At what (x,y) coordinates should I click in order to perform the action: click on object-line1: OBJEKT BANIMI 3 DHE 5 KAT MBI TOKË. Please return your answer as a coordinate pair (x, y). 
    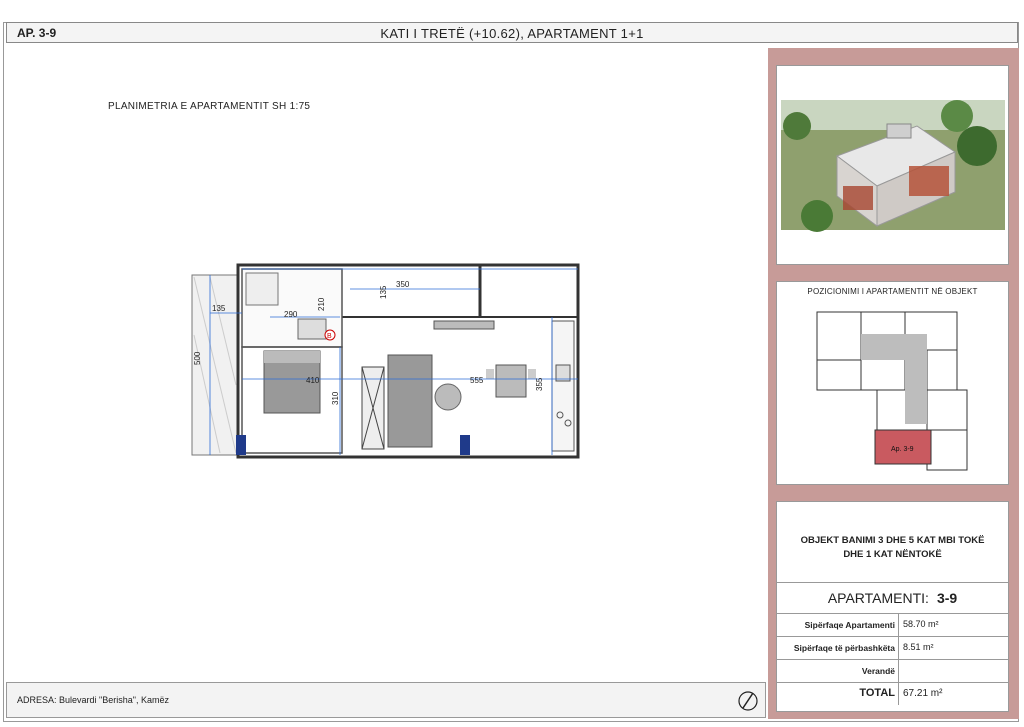
    Looking at the image, I should click on (892, 540).